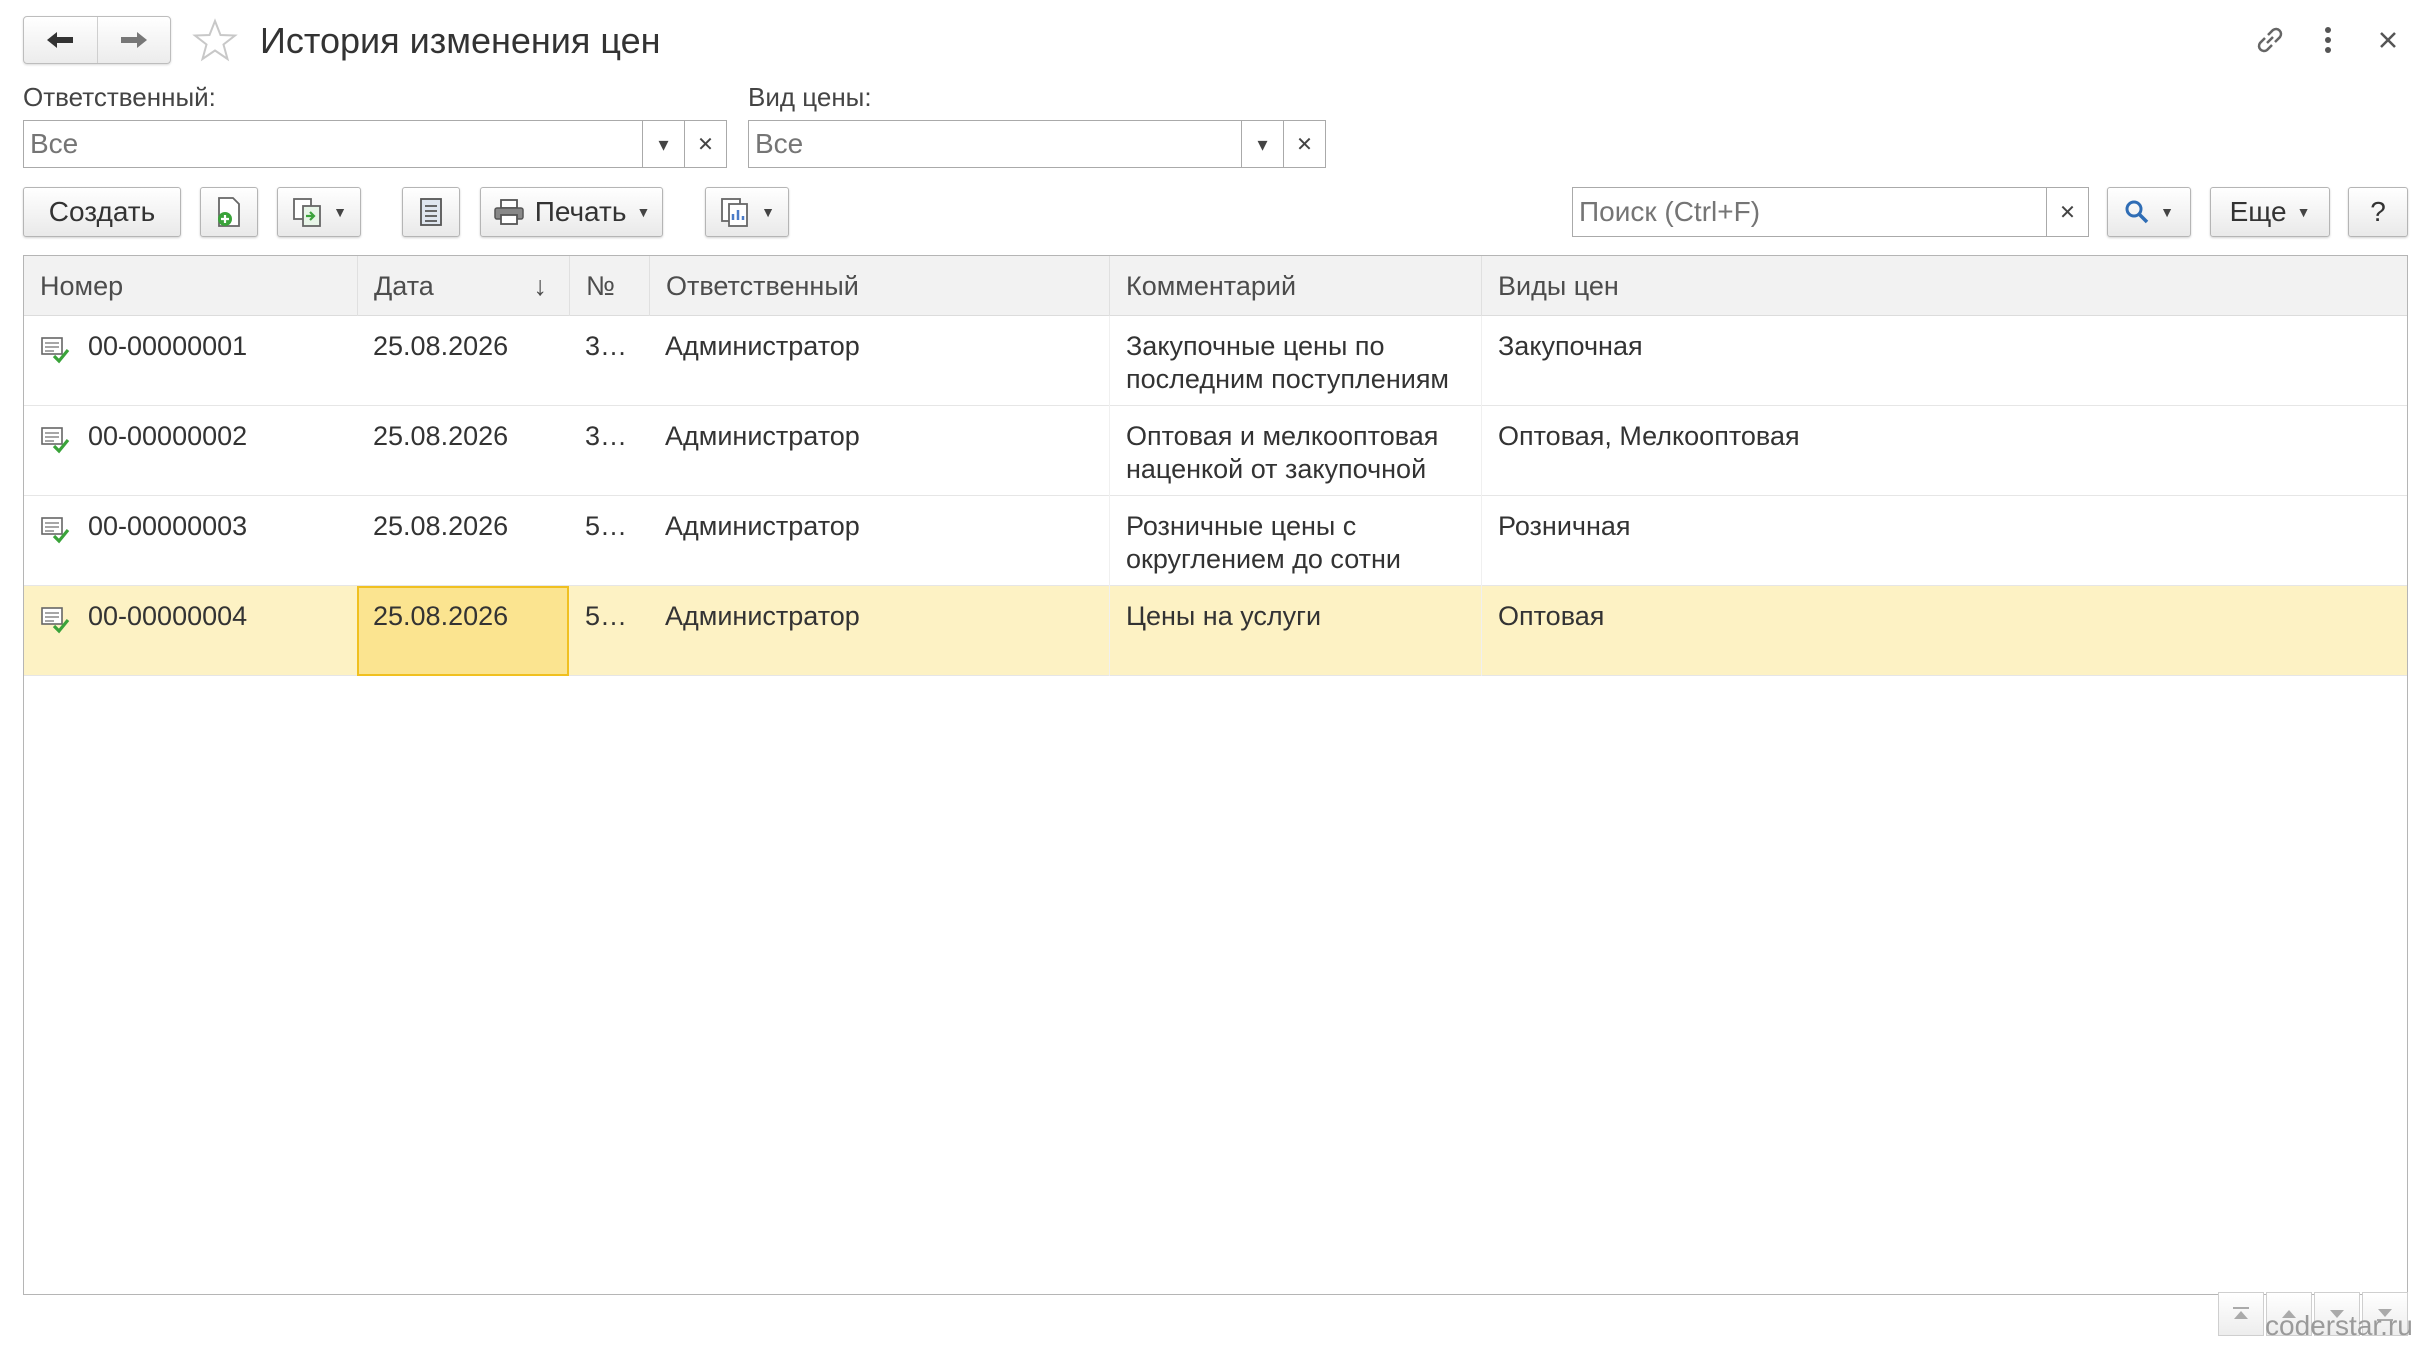 Image resolution: width=2426 pixels, height=1351 pixels. I want to click on navigation-group, so click(97, 40).